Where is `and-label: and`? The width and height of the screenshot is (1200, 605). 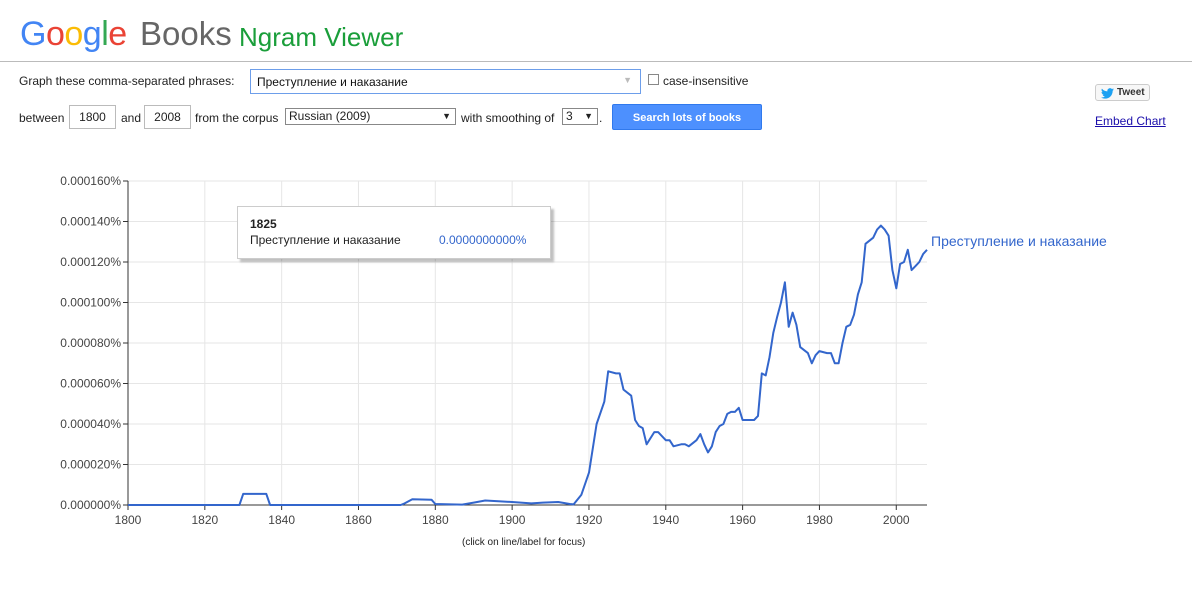
and-label: and is located at coordinates (131, 118).